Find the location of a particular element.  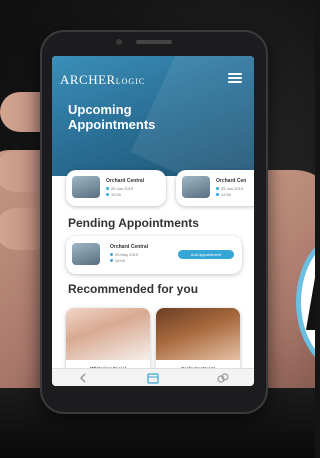

recommended-title: Recommended for you is located at coordinates (133, 289).